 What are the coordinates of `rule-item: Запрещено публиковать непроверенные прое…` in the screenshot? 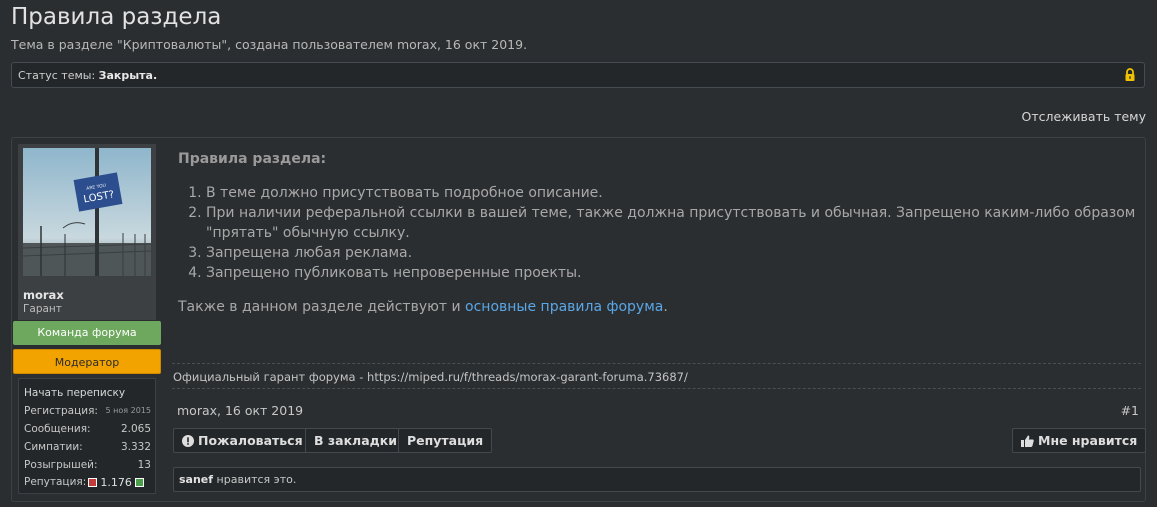 It's located at (681, 273).